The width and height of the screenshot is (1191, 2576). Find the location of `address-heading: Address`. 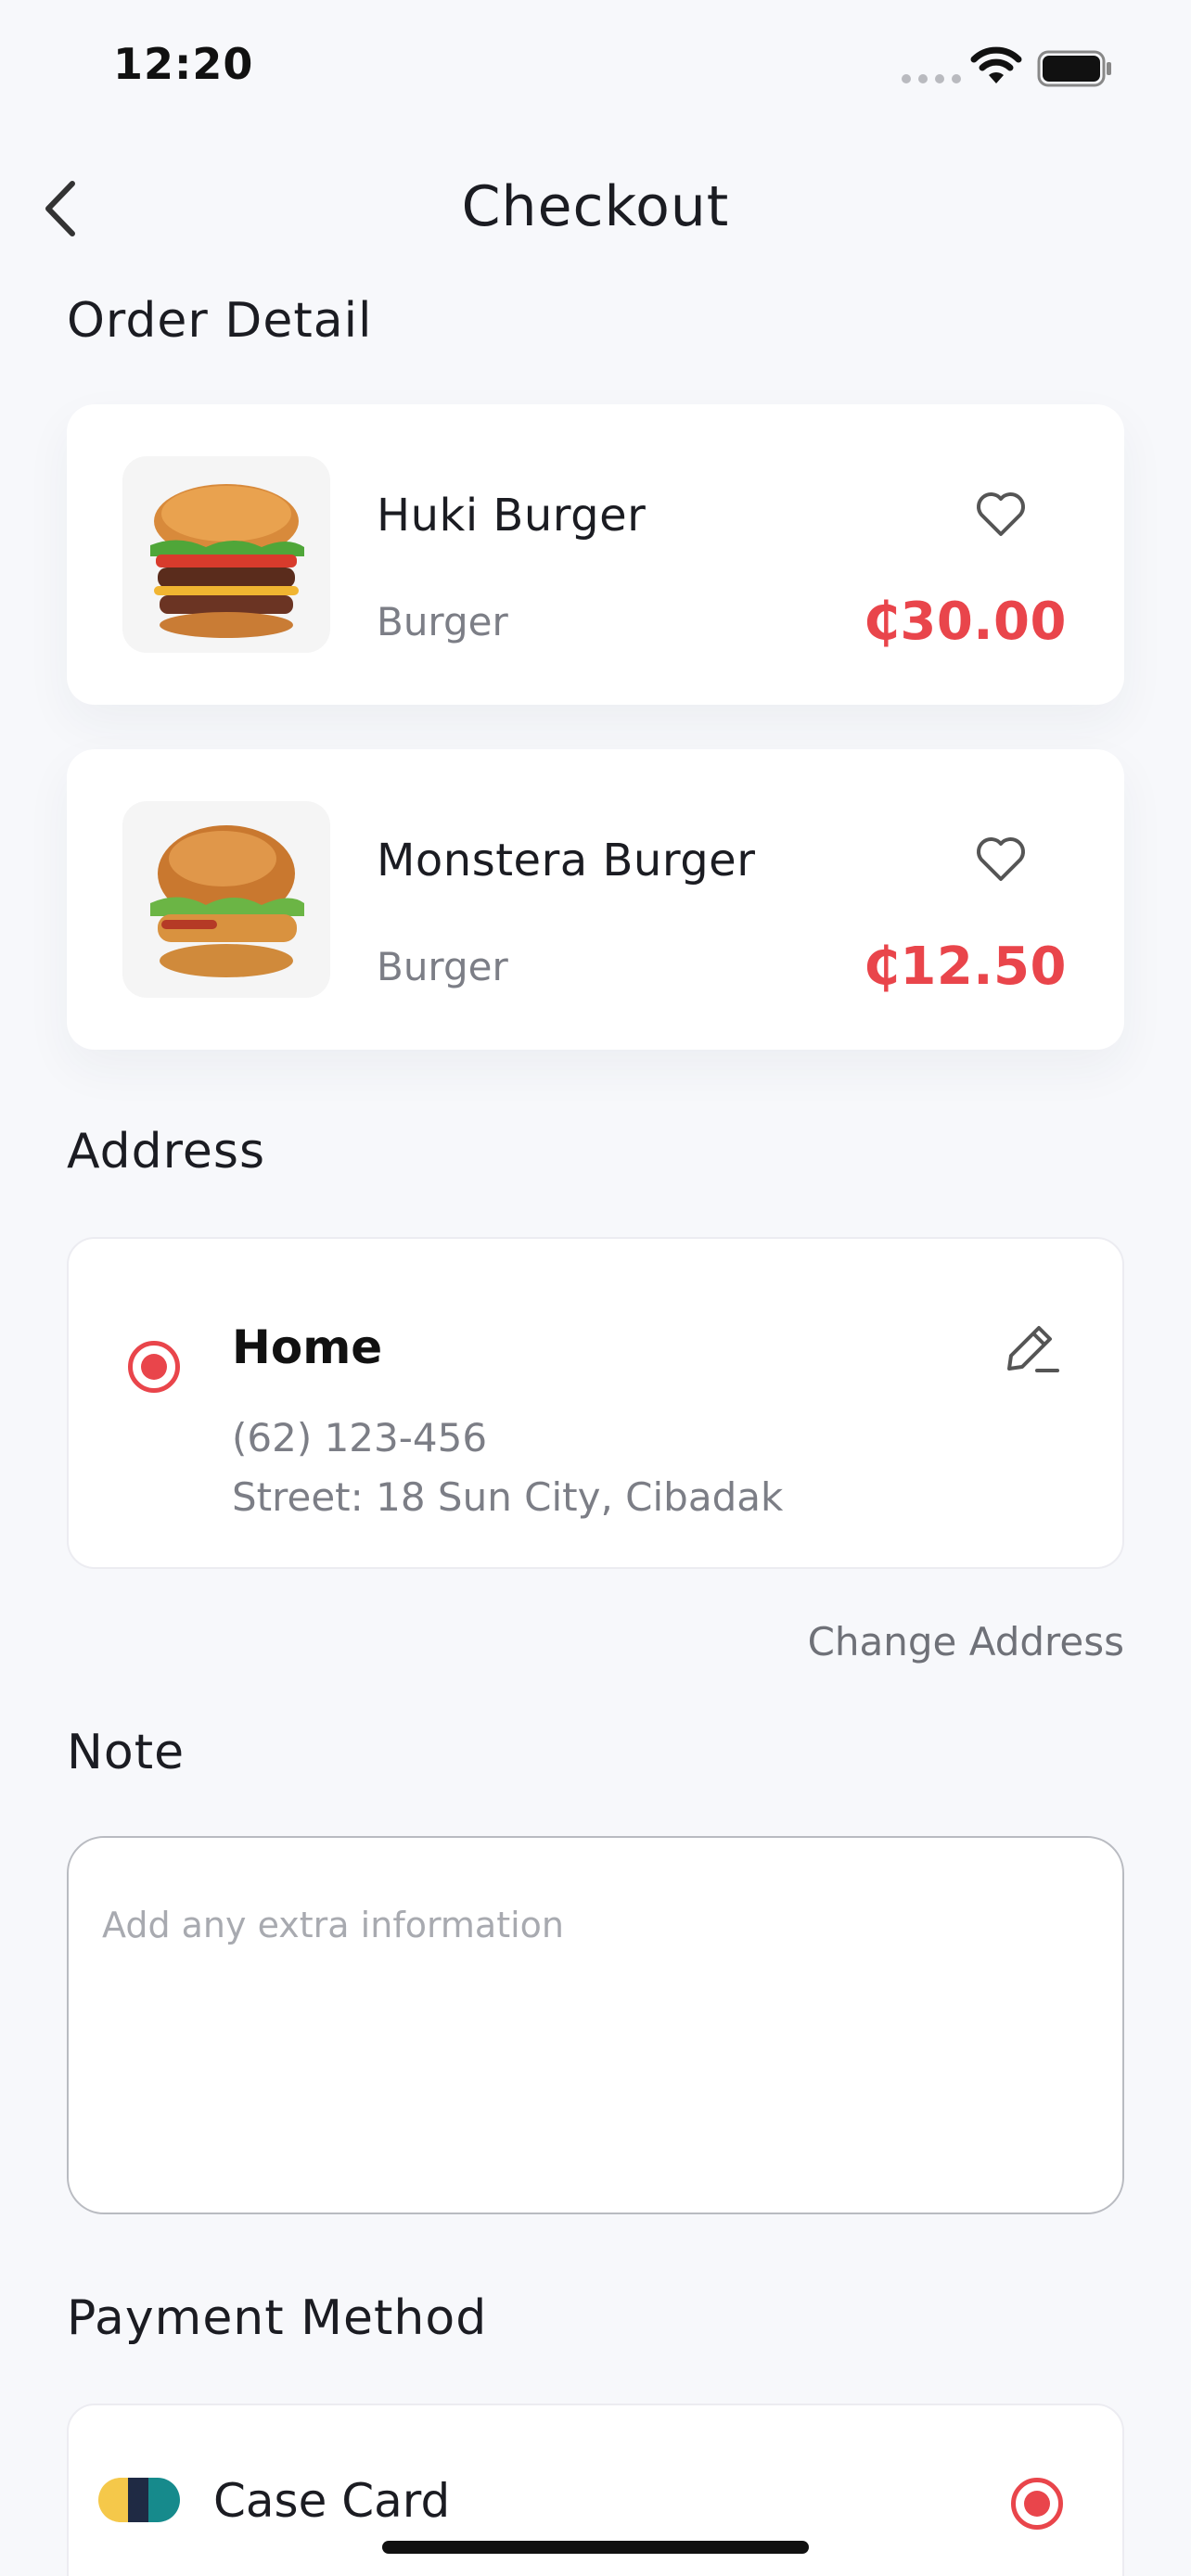

address-heading: Address is located at coordinates (166, 1152).